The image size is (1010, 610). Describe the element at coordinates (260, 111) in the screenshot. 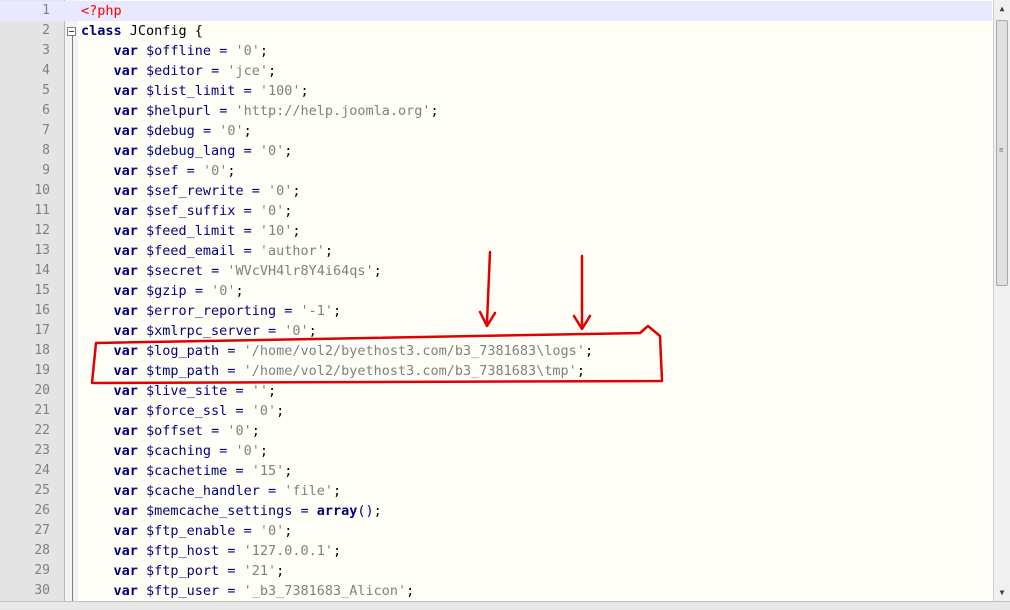

I see `code-text: var $helpurl = 'http://help.joomla.org';` at that location.